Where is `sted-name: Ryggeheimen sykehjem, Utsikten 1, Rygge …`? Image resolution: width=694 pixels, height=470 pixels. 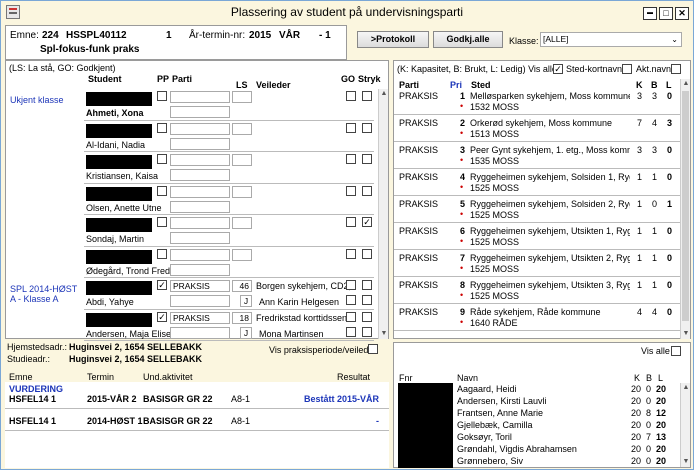 sted-name: Ryggeheimen sykehjem, Utsikten 1, Rygge … is located at coordinates (550, 231).